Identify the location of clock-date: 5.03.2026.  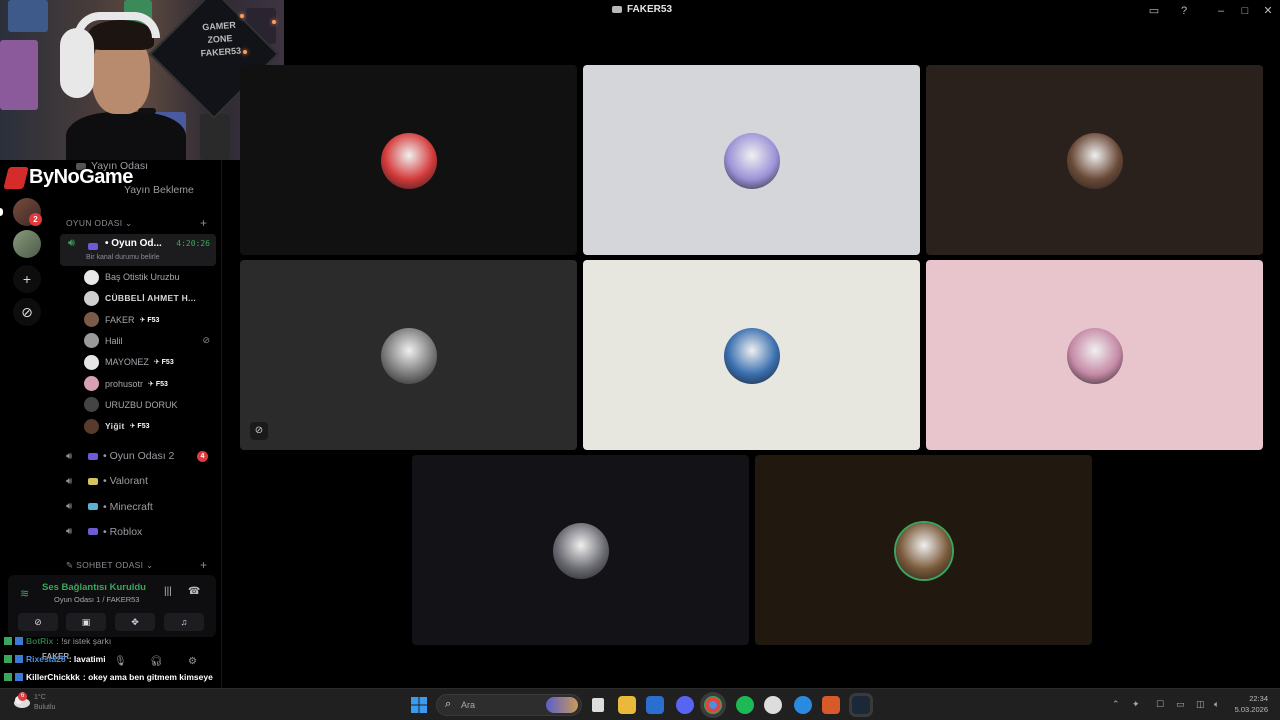
(1251, 709).